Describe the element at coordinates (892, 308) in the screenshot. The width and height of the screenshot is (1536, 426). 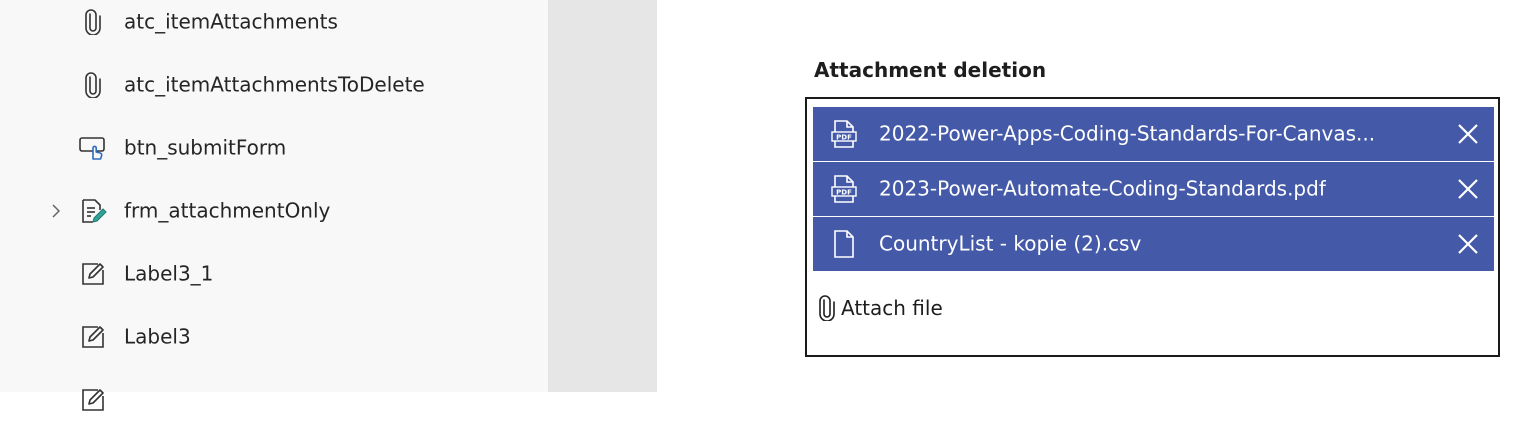
I see `attach-file-label: Attach file` at that location.